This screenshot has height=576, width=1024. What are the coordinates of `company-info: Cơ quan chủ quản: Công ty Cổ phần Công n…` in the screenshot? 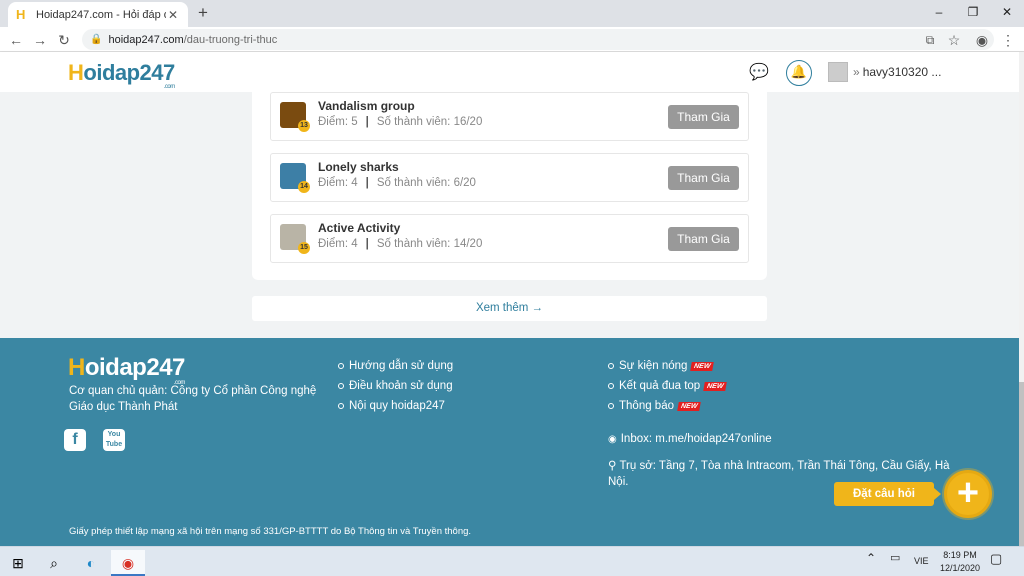 It's located at (193, 399).